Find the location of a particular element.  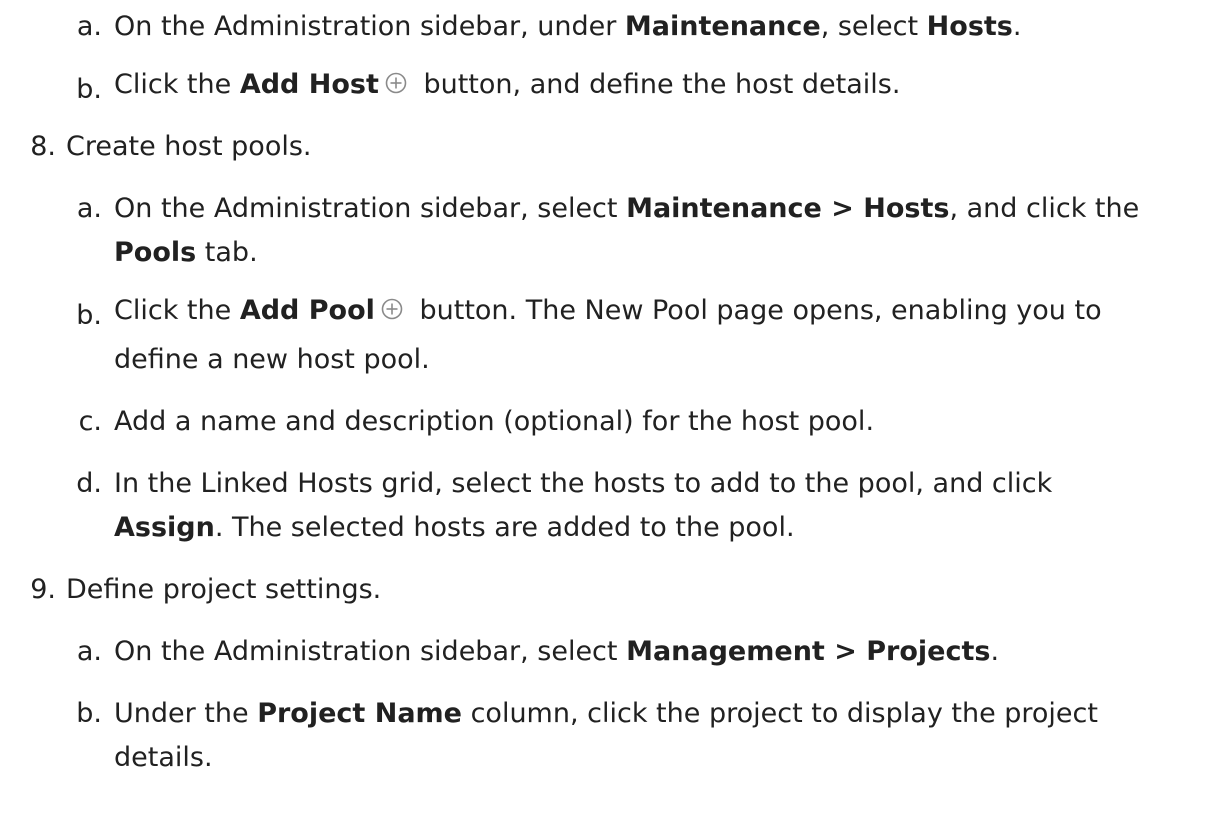

list-item-text: Create host pools. is located at coordinates (189, 146).